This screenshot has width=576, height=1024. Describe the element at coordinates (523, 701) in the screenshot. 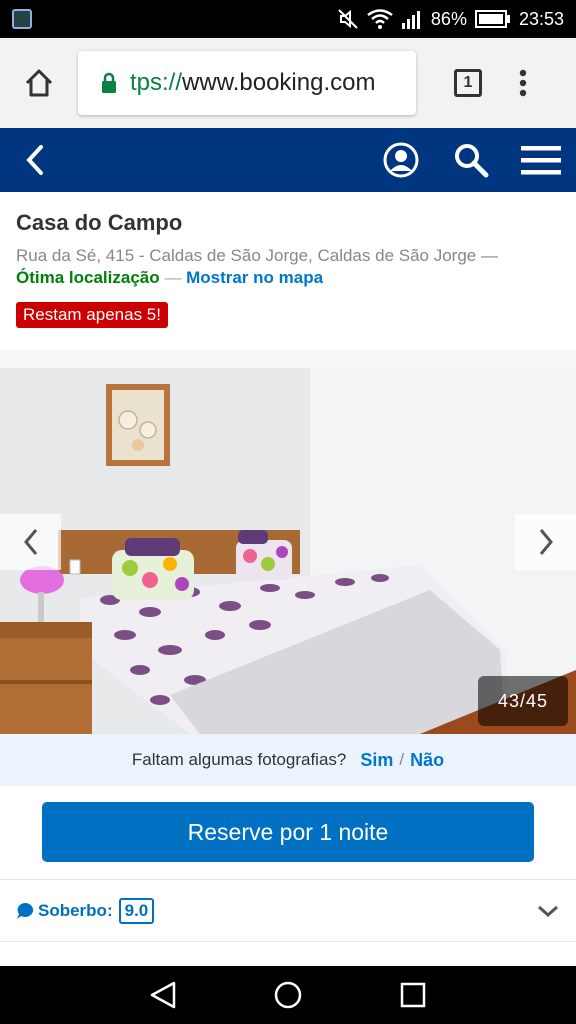

I see `photo-counter: 43/45` at that location.